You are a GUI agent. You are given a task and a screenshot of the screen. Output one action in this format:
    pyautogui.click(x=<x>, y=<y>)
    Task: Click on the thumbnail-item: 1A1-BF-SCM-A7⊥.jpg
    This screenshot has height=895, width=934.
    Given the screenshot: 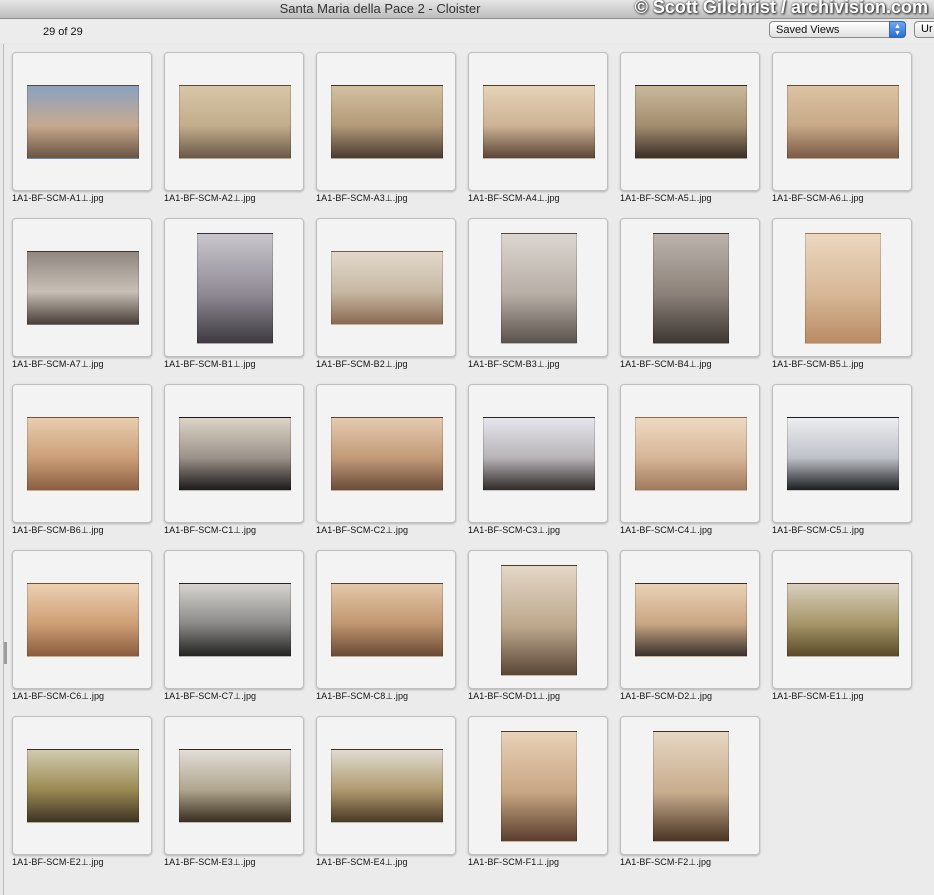 What is the action you would take?
    pyautogui.click(x=82, y=301)
    